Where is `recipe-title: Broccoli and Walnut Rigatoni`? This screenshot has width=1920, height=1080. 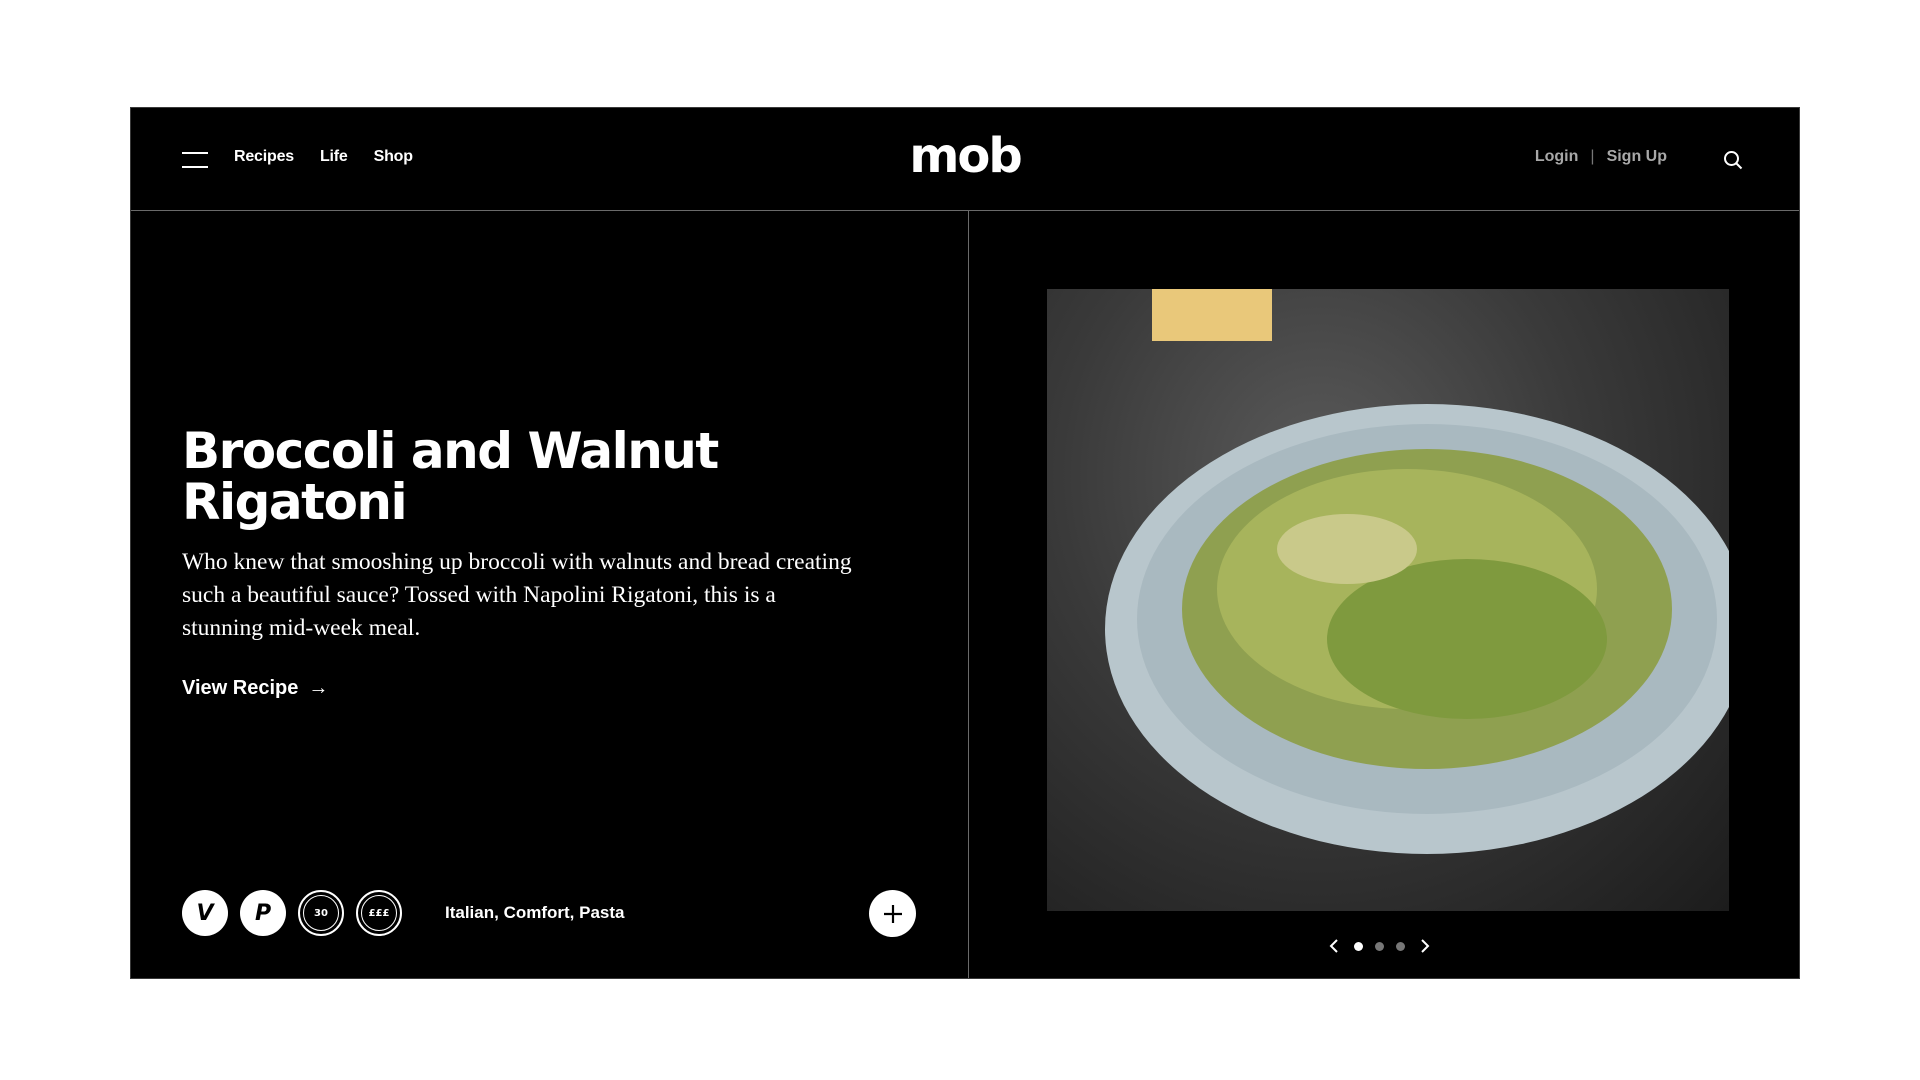 recipe-title: Broccoli and Walnut Rigatoni is located at coordinates (450, 476).